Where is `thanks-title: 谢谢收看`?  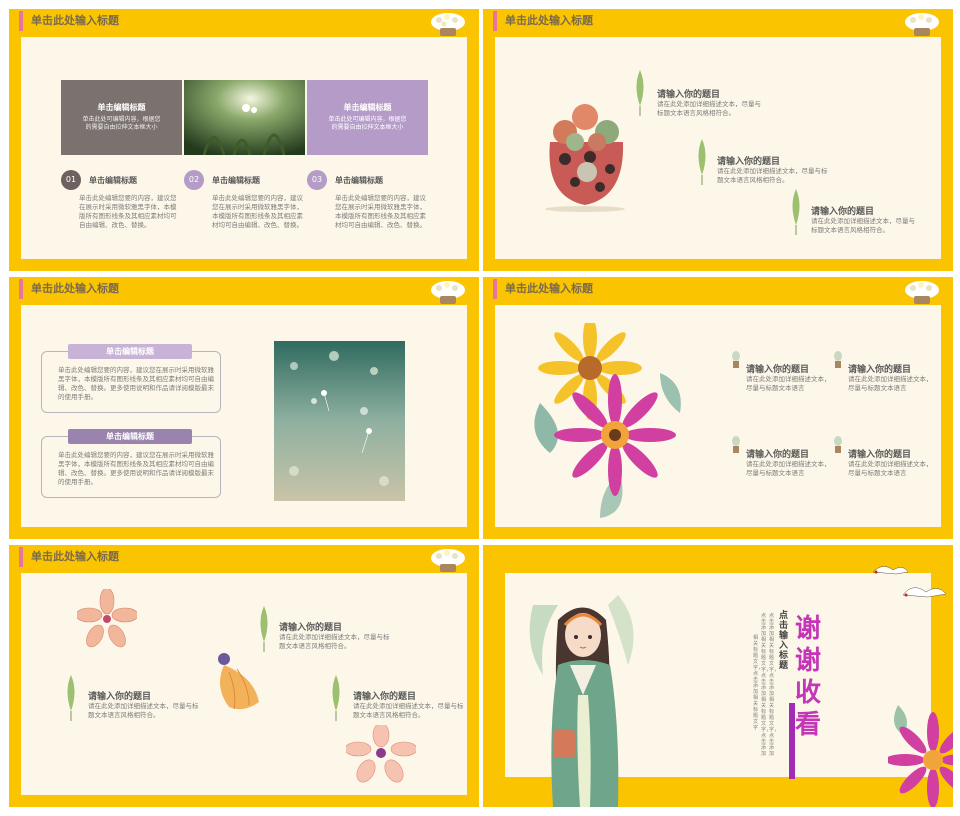
thanks-title: 谢谢收看 is located at coordinates (808, 677).